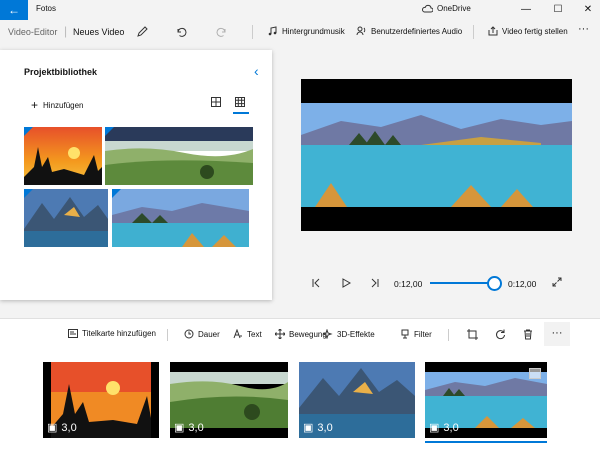 The width and height of the screenshot is (600, 472). I want to click on library-title: Projektbibliothek, so click(61, 72).